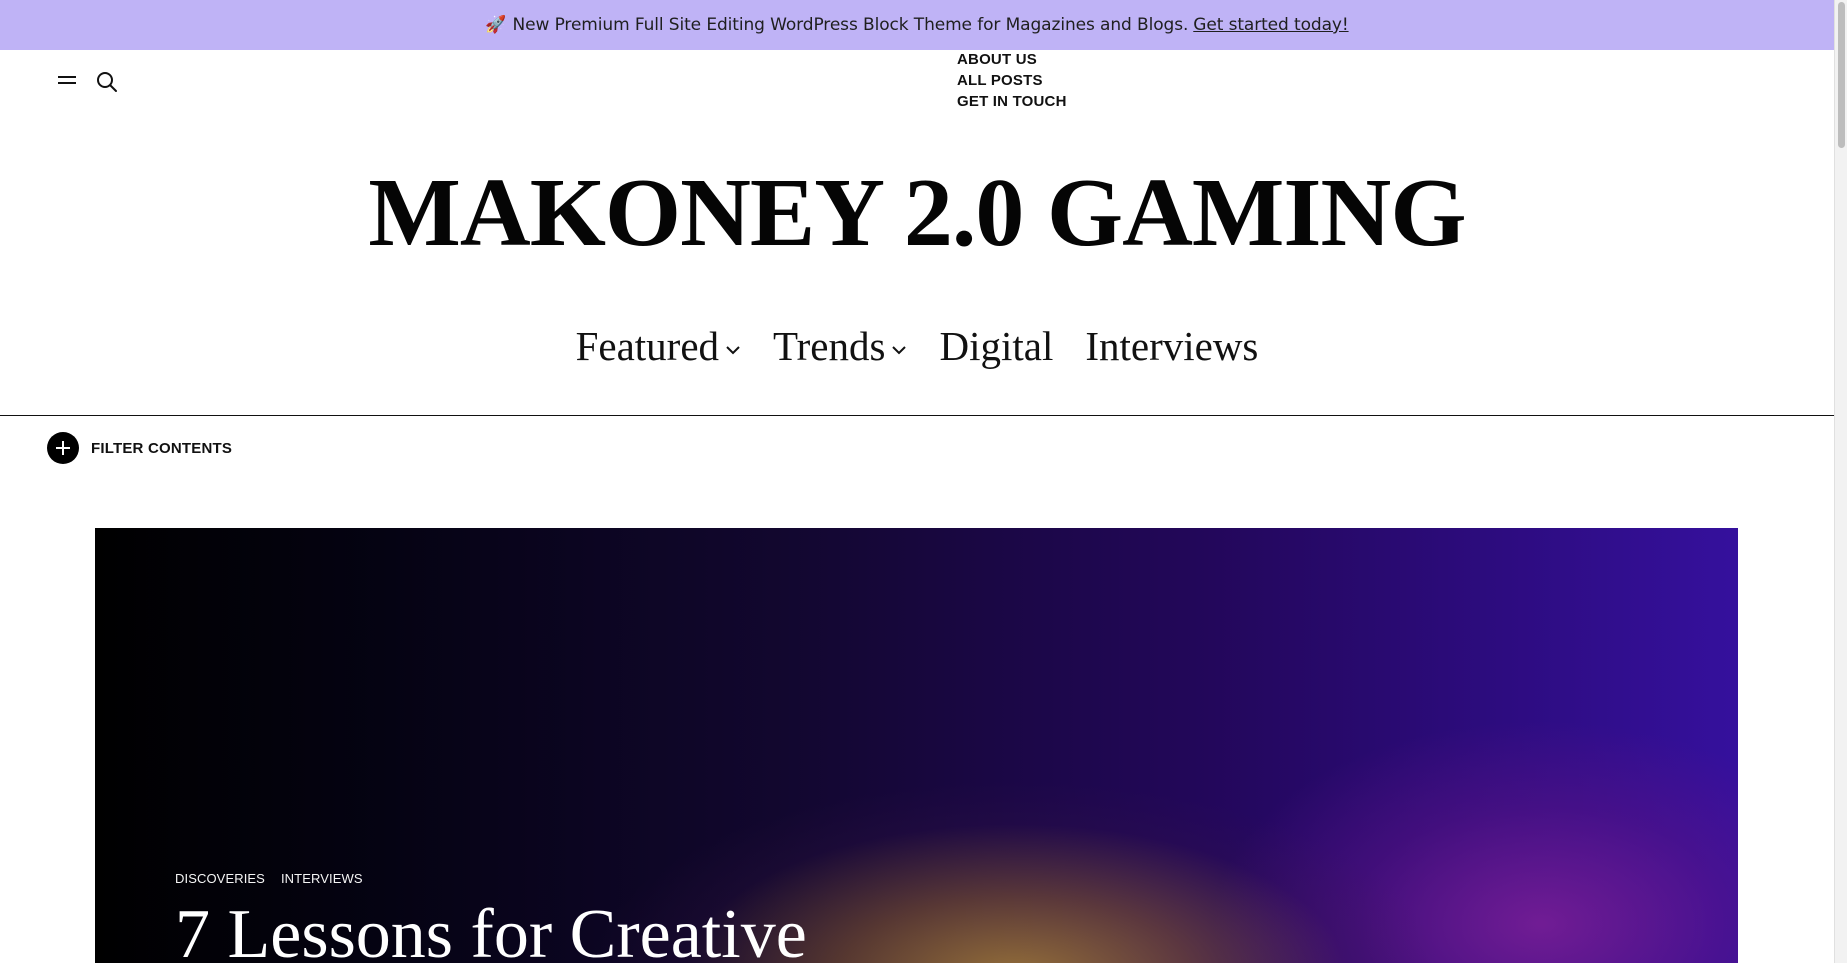  What do you see at coordinates (162, 448) in the screenshot?
I see `filter-label: FILTER CONTENTS` at bounding box center [162, 448].